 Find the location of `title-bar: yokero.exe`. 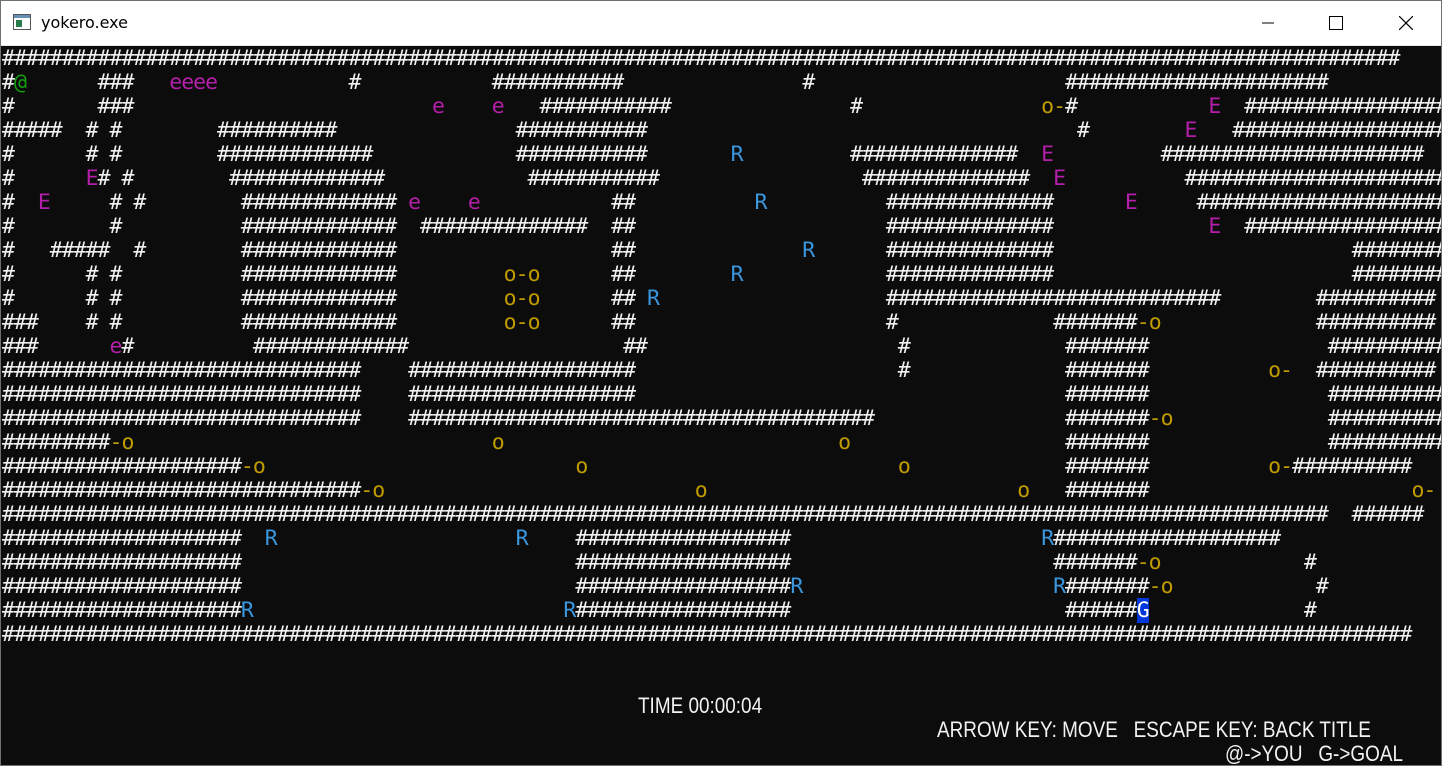

title-bar: yokero.exe is located at coordinates (721, 23).